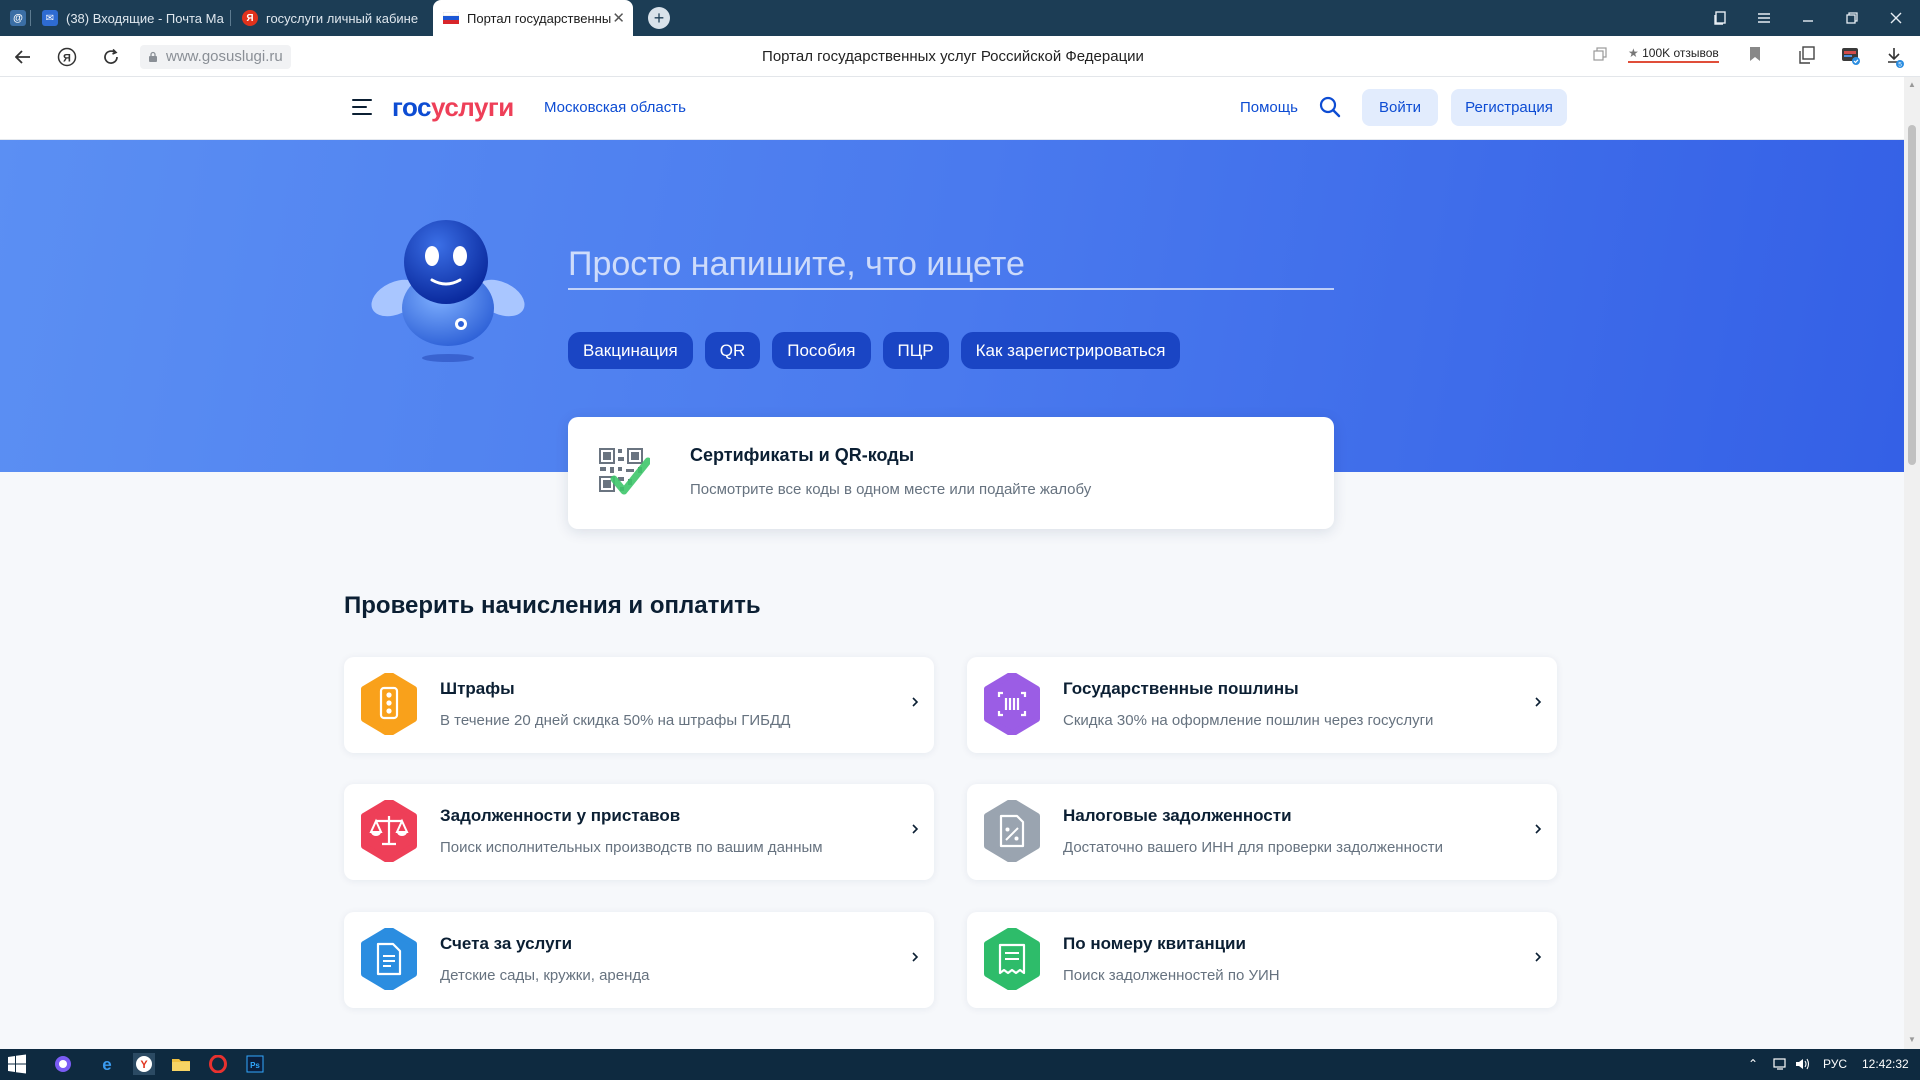 The image size is (1920, 1080). Describe the element at coordinates (1912, 1040) in the screenshot. I see `scroll-down-arrow-icon: ▼` at that location.